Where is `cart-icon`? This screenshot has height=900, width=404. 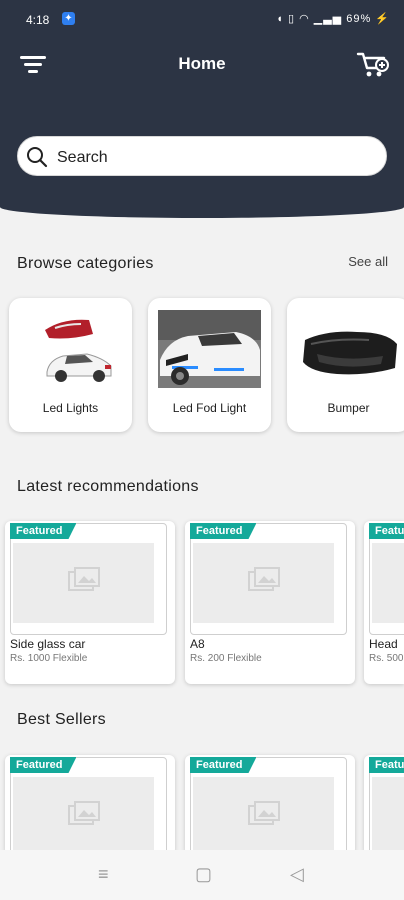
cart-icon is located at coordinates (373, 65).